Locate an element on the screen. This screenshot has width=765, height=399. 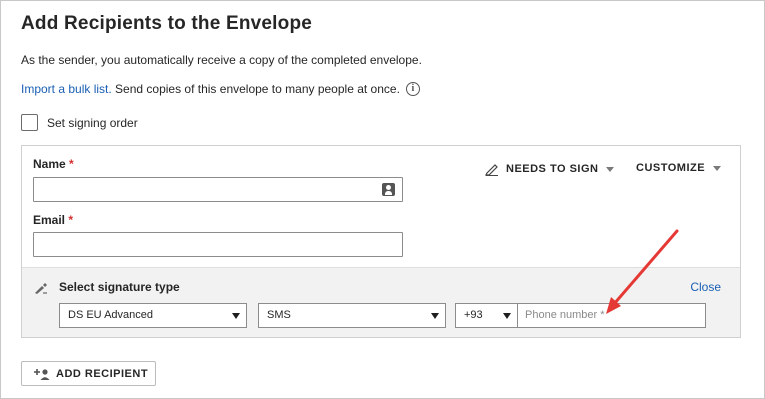
name-label-text: Name is located at coordinates (49, 164).